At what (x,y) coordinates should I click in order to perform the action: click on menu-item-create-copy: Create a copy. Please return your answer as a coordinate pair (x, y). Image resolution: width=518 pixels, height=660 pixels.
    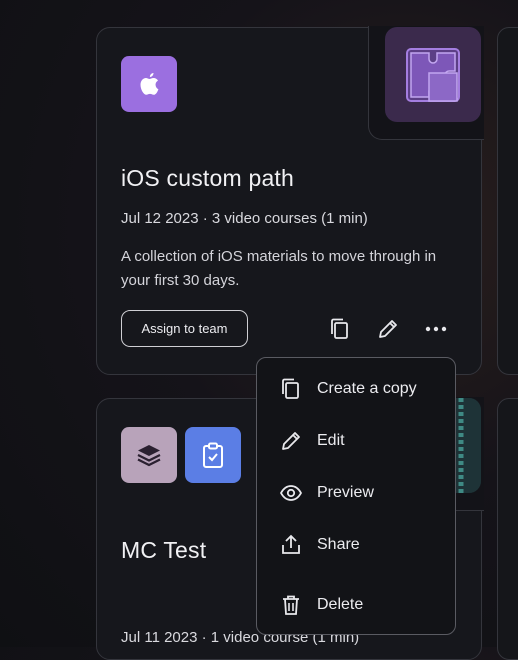
    Looking at the image, I should click on (356, 389).